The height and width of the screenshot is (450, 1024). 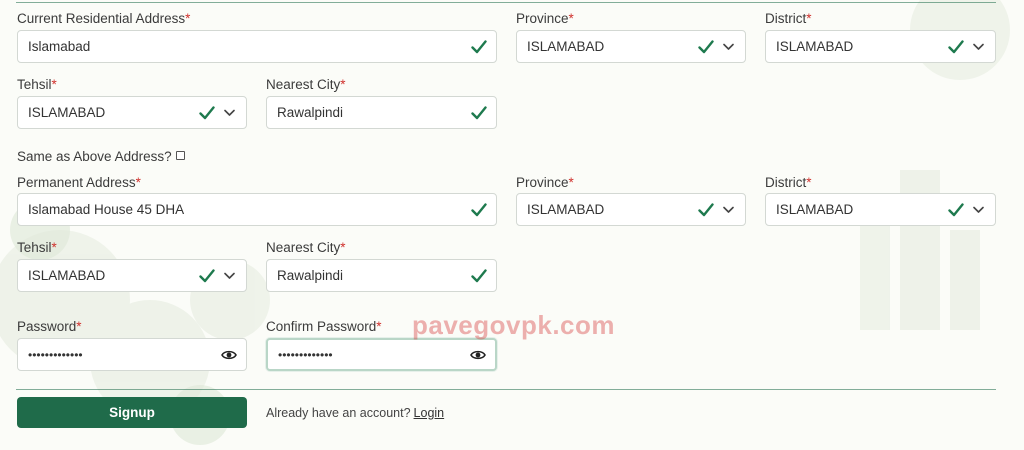 I want to click on current-city-input: Rawalpindi, so click(x=381, y=112).